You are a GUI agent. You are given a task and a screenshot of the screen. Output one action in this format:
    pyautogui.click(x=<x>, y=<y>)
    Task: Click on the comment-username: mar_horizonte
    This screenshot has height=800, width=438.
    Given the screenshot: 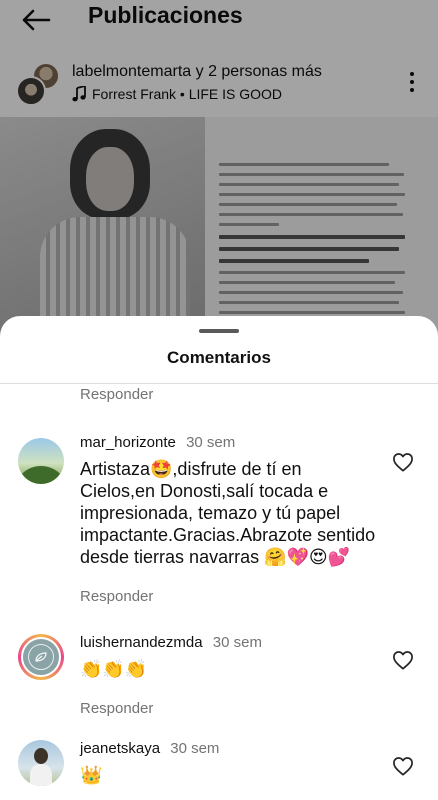 What is the action you would take?
    pyautogui.click(x=128, y=442)
    